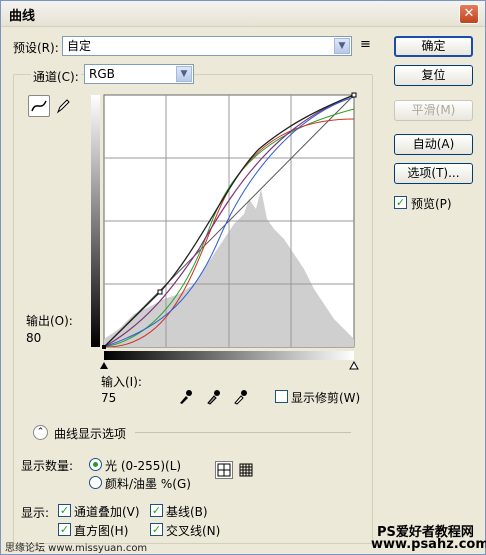 This screenshot has width=486, height=555. What do you see at coordinates (76, 548) in the screenshot?
I see `watermark-left: 思缘论坛 www.missyuan.com` at bounding box center [76, 548].